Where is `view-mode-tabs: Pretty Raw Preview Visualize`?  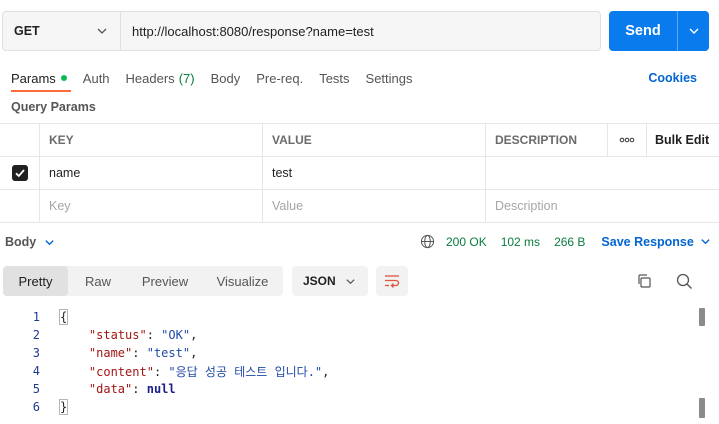
view-mode-tabs: Pretty Raw Preview Visualize is located at coordinates (143, 281).